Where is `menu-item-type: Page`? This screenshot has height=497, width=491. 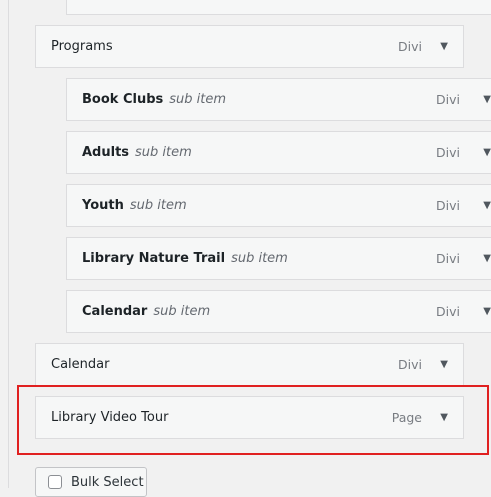
menu-item-type: Page is located at coordinates (406, 417).